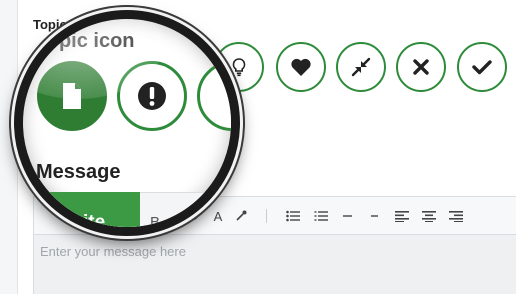  I want to click on times-icon, so click(421, 67).